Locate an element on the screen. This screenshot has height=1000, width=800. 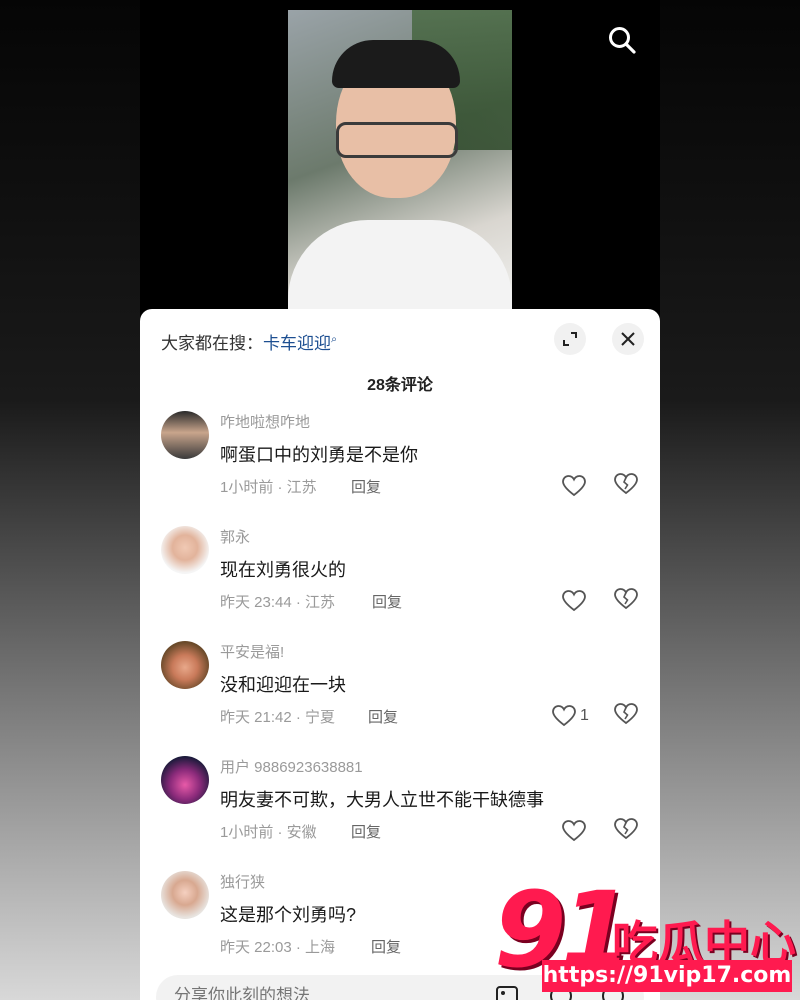
hot-search: 大家都在搜：卡车迎迎⌕ is located at coordinates (249, 341).